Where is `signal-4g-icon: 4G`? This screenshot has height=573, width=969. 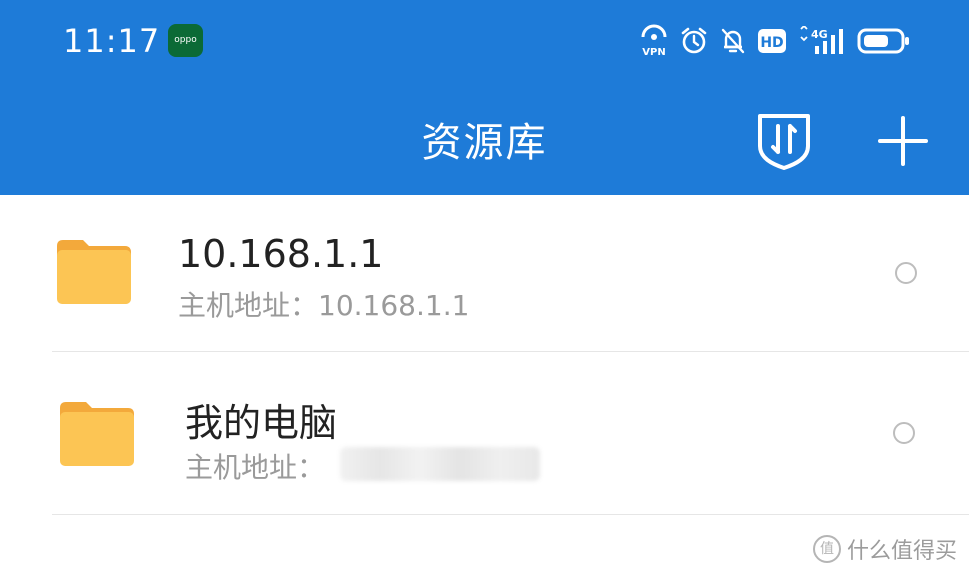
signal-4g-icon: 4G is located at coordinates (822, 41).